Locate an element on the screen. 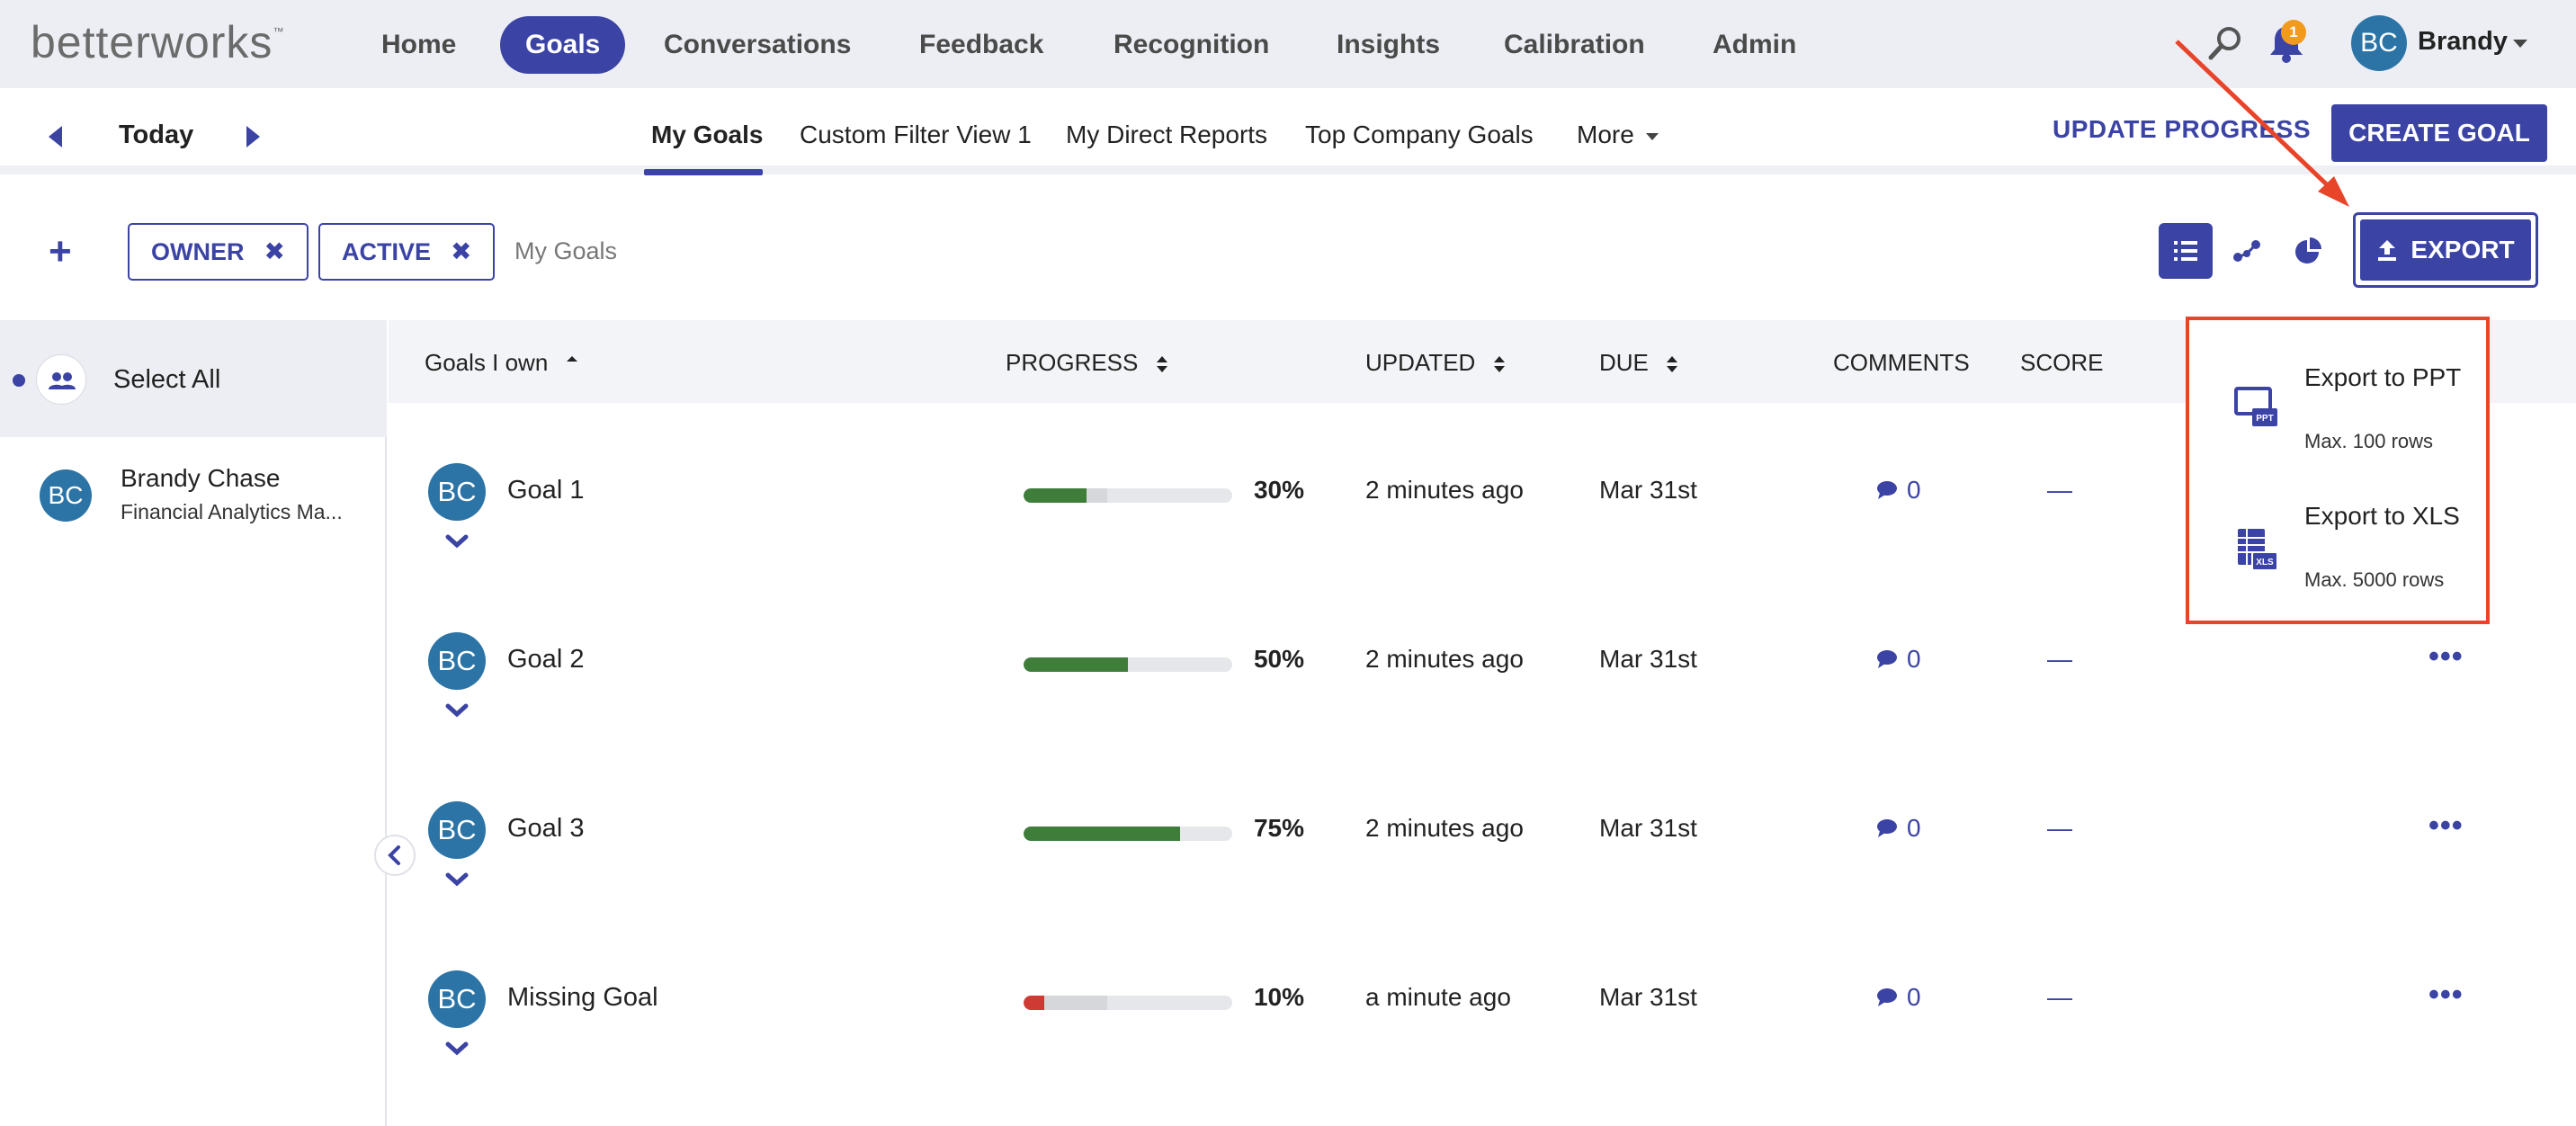 Image resolution: width=2576 pixels, height=1126 pixels. person-name: Brandy Chase is located at coordinates (200, 478).